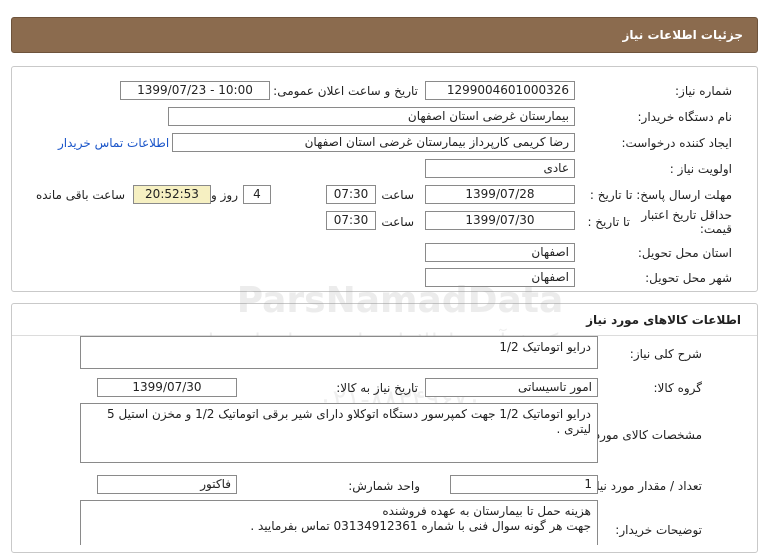  I want to click on city-field: اصفهان, so click(500, 277).